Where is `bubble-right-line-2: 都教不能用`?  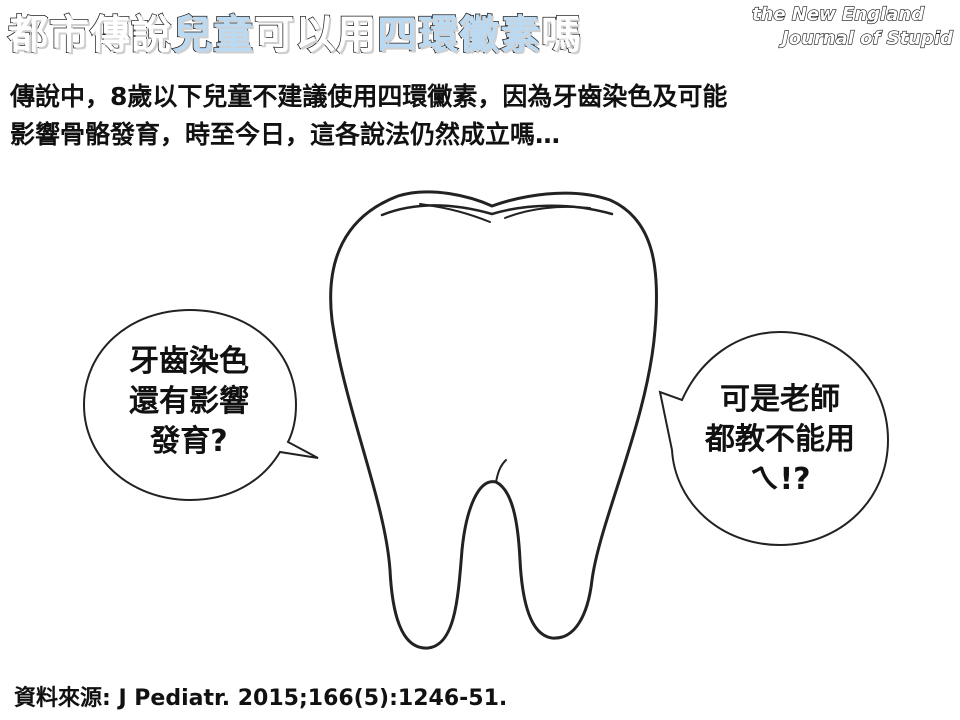
bubble-right-line-2: 都教不能用 is located at coordinates (780, 439).